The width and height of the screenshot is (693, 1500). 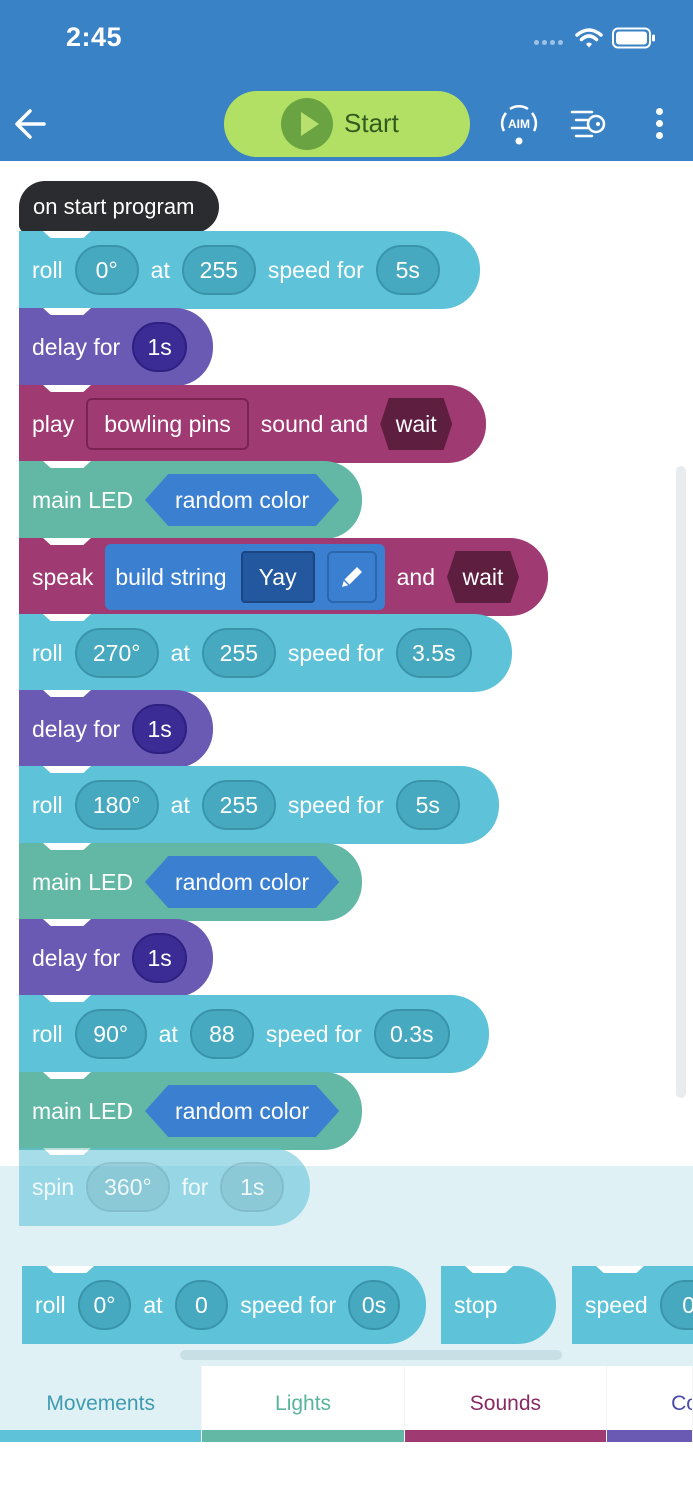 I want to click on roll-block: roll 180° at 255 speed for 5s, so click(x=259, y=805).